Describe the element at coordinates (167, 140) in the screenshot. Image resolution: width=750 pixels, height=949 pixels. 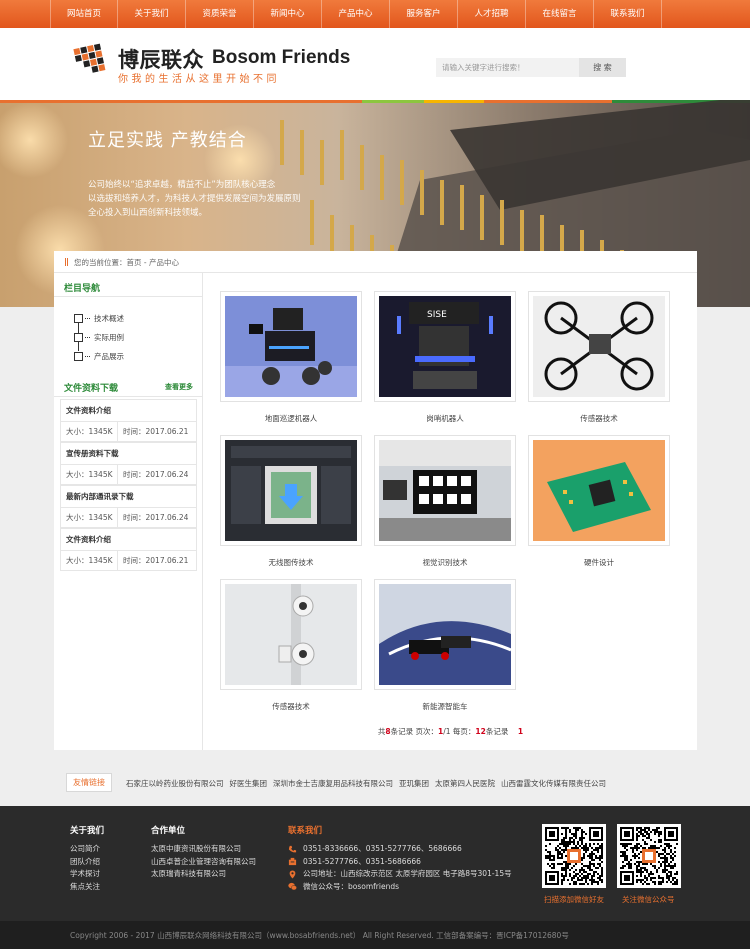
I see `banner-title: 立足实践 产教结合` at that location.